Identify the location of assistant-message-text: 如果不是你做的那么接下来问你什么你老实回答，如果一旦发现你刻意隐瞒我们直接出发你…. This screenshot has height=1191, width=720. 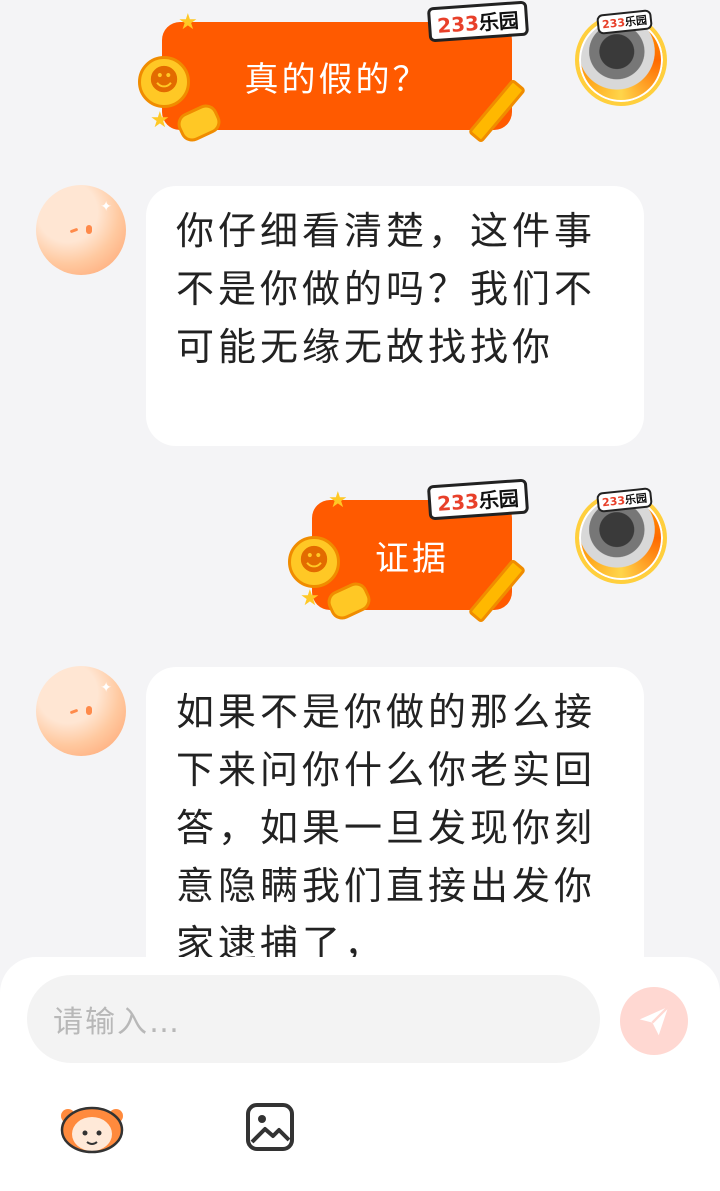
(386, 828).